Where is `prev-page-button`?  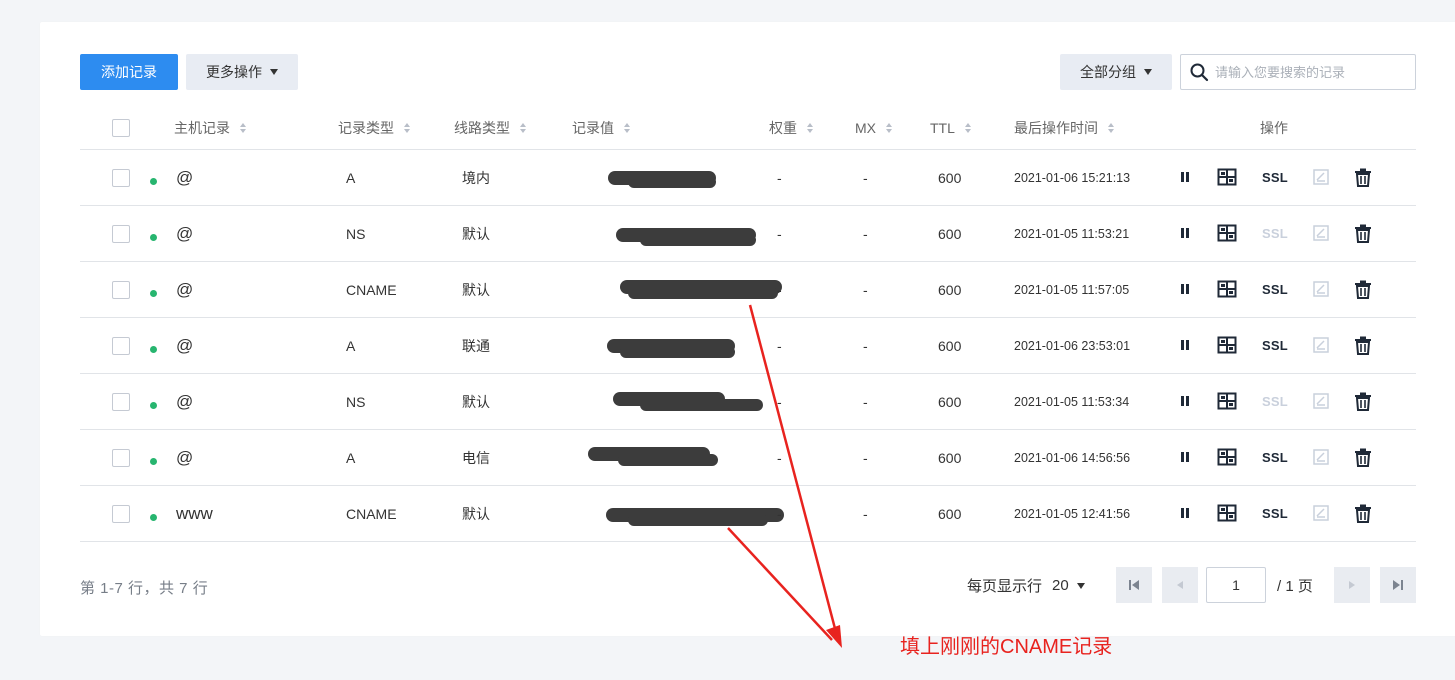
prev-page-button is located at coordinates (1180, 585).